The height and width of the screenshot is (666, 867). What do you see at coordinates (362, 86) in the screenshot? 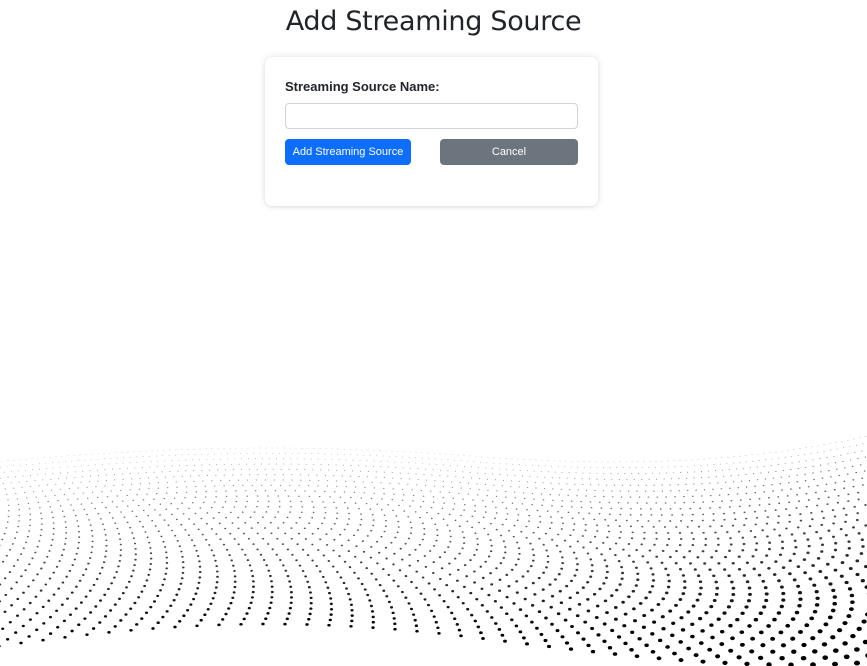
I see `source-name-label: Streaming Source Name:` at bounding box center [362, 86].